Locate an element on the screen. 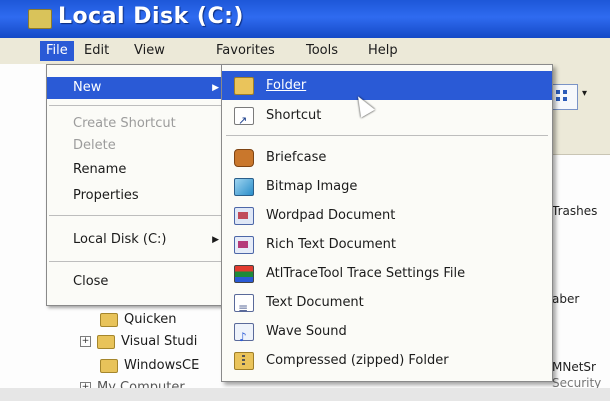 The height and width of the screenshot is (401, 610). menu-item-label: Folder is located at coordinates (286, 85).